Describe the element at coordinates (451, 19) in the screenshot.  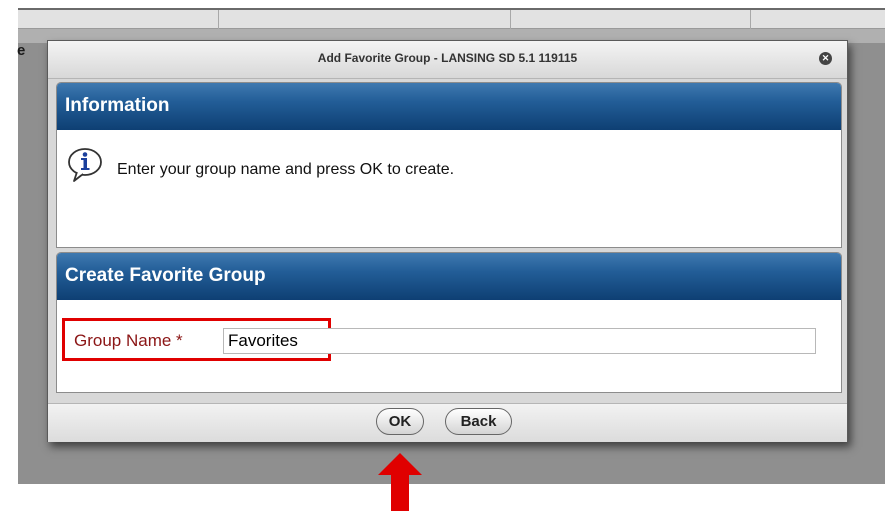
I see `background-header-row` at that location.